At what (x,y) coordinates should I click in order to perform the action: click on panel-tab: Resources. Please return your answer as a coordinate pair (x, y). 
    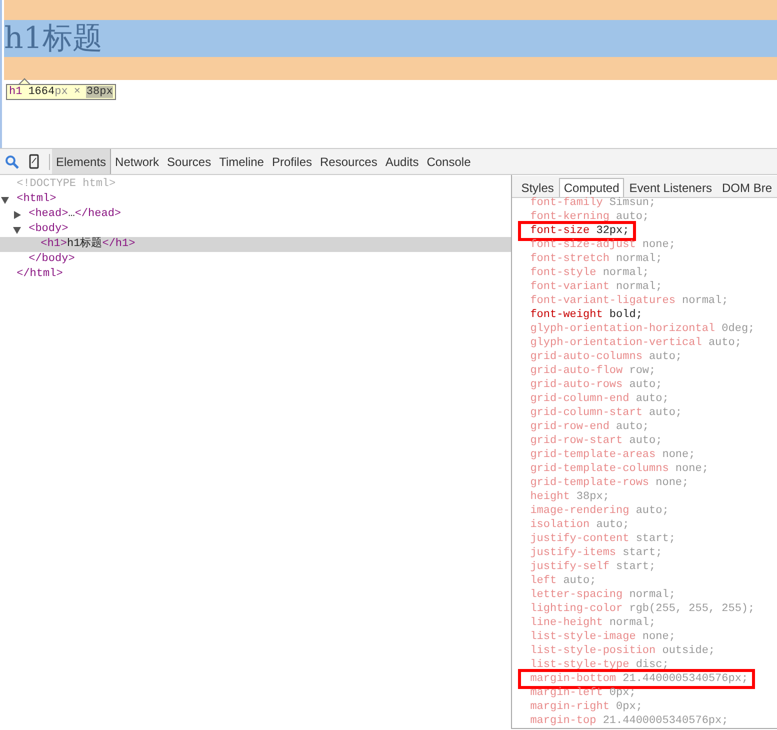
    Looking at the image, I should click on (349, 161).